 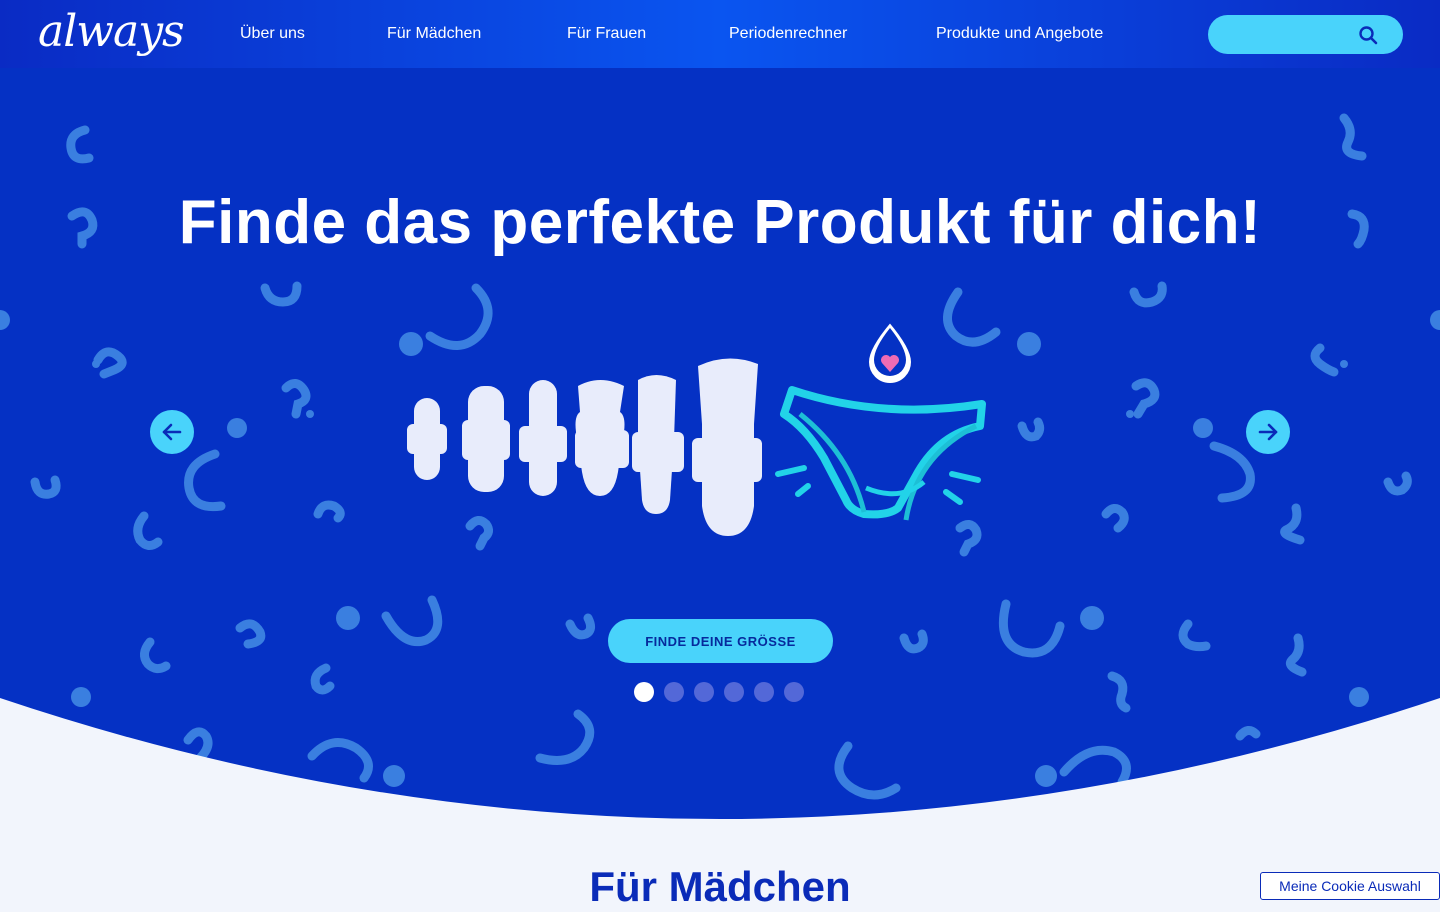 I want to click on search-input, so click(x=1293, y=35).